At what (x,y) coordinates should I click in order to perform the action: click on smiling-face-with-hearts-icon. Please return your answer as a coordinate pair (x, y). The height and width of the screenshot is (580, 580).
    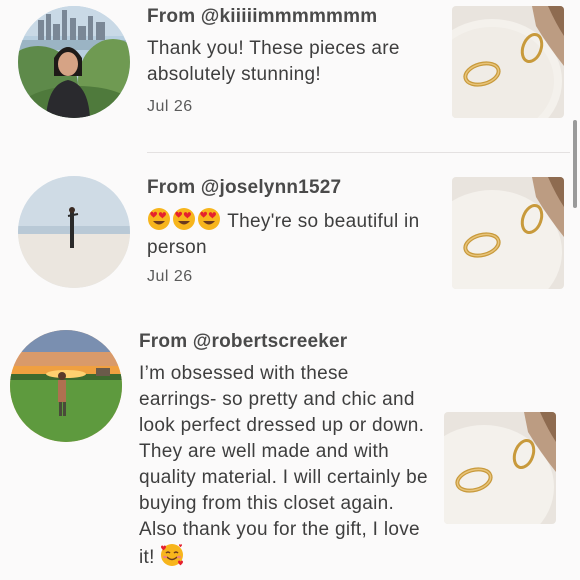
    Looking at the image, I should click on (172, 556).